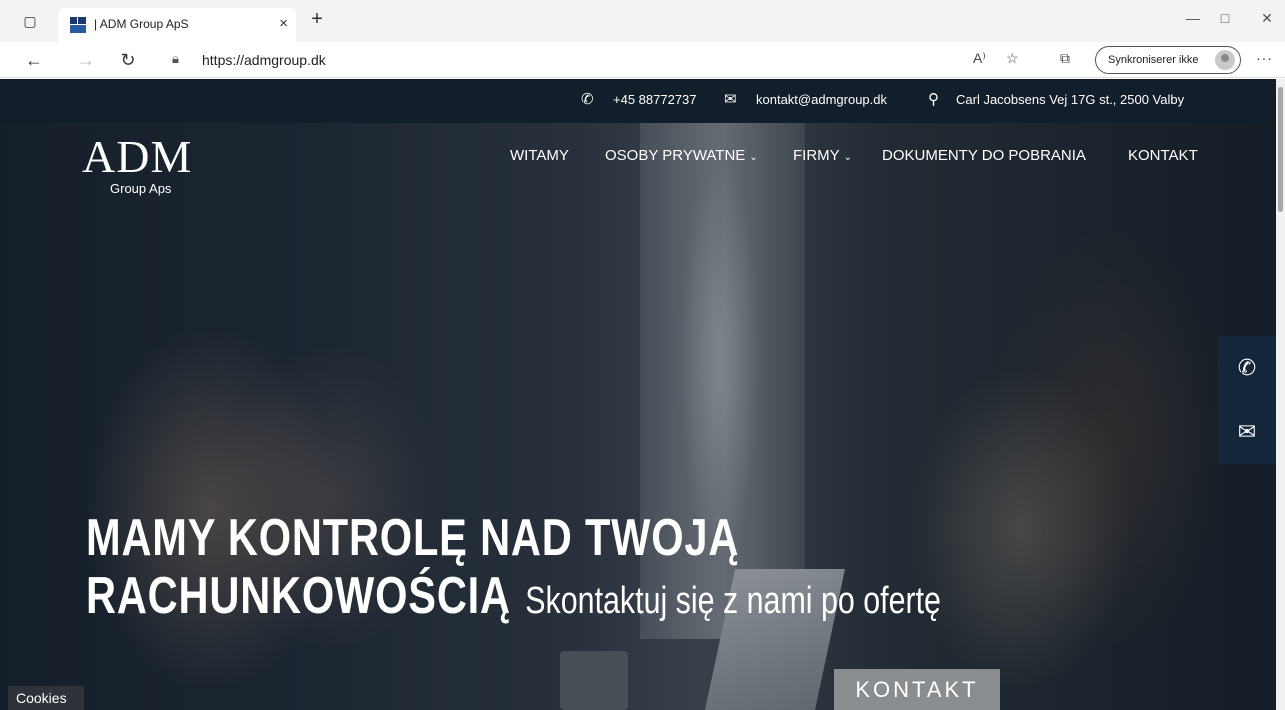 The width and height of the screenshot is (1285, 710). Describe the element at coordinates (570, 60) in the screenshot. I see `address-bar: 🔒︎ https://admgroup.dk` at that location.